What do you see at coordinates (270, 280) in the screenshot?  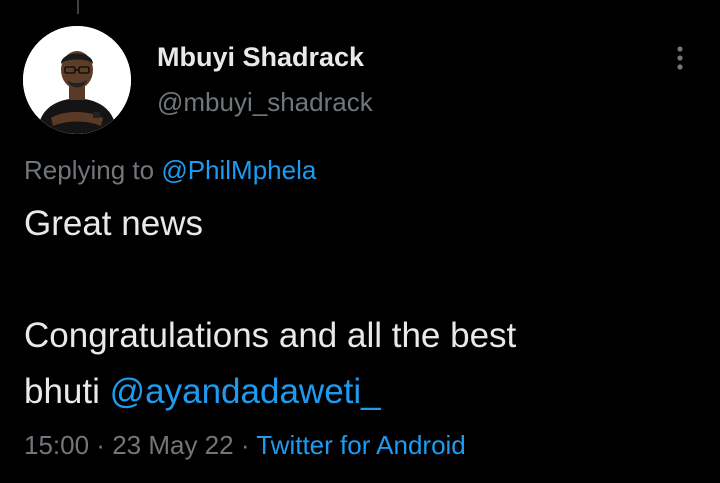 I see `tweet-text-blank-line` at bounding box center [270, 280].